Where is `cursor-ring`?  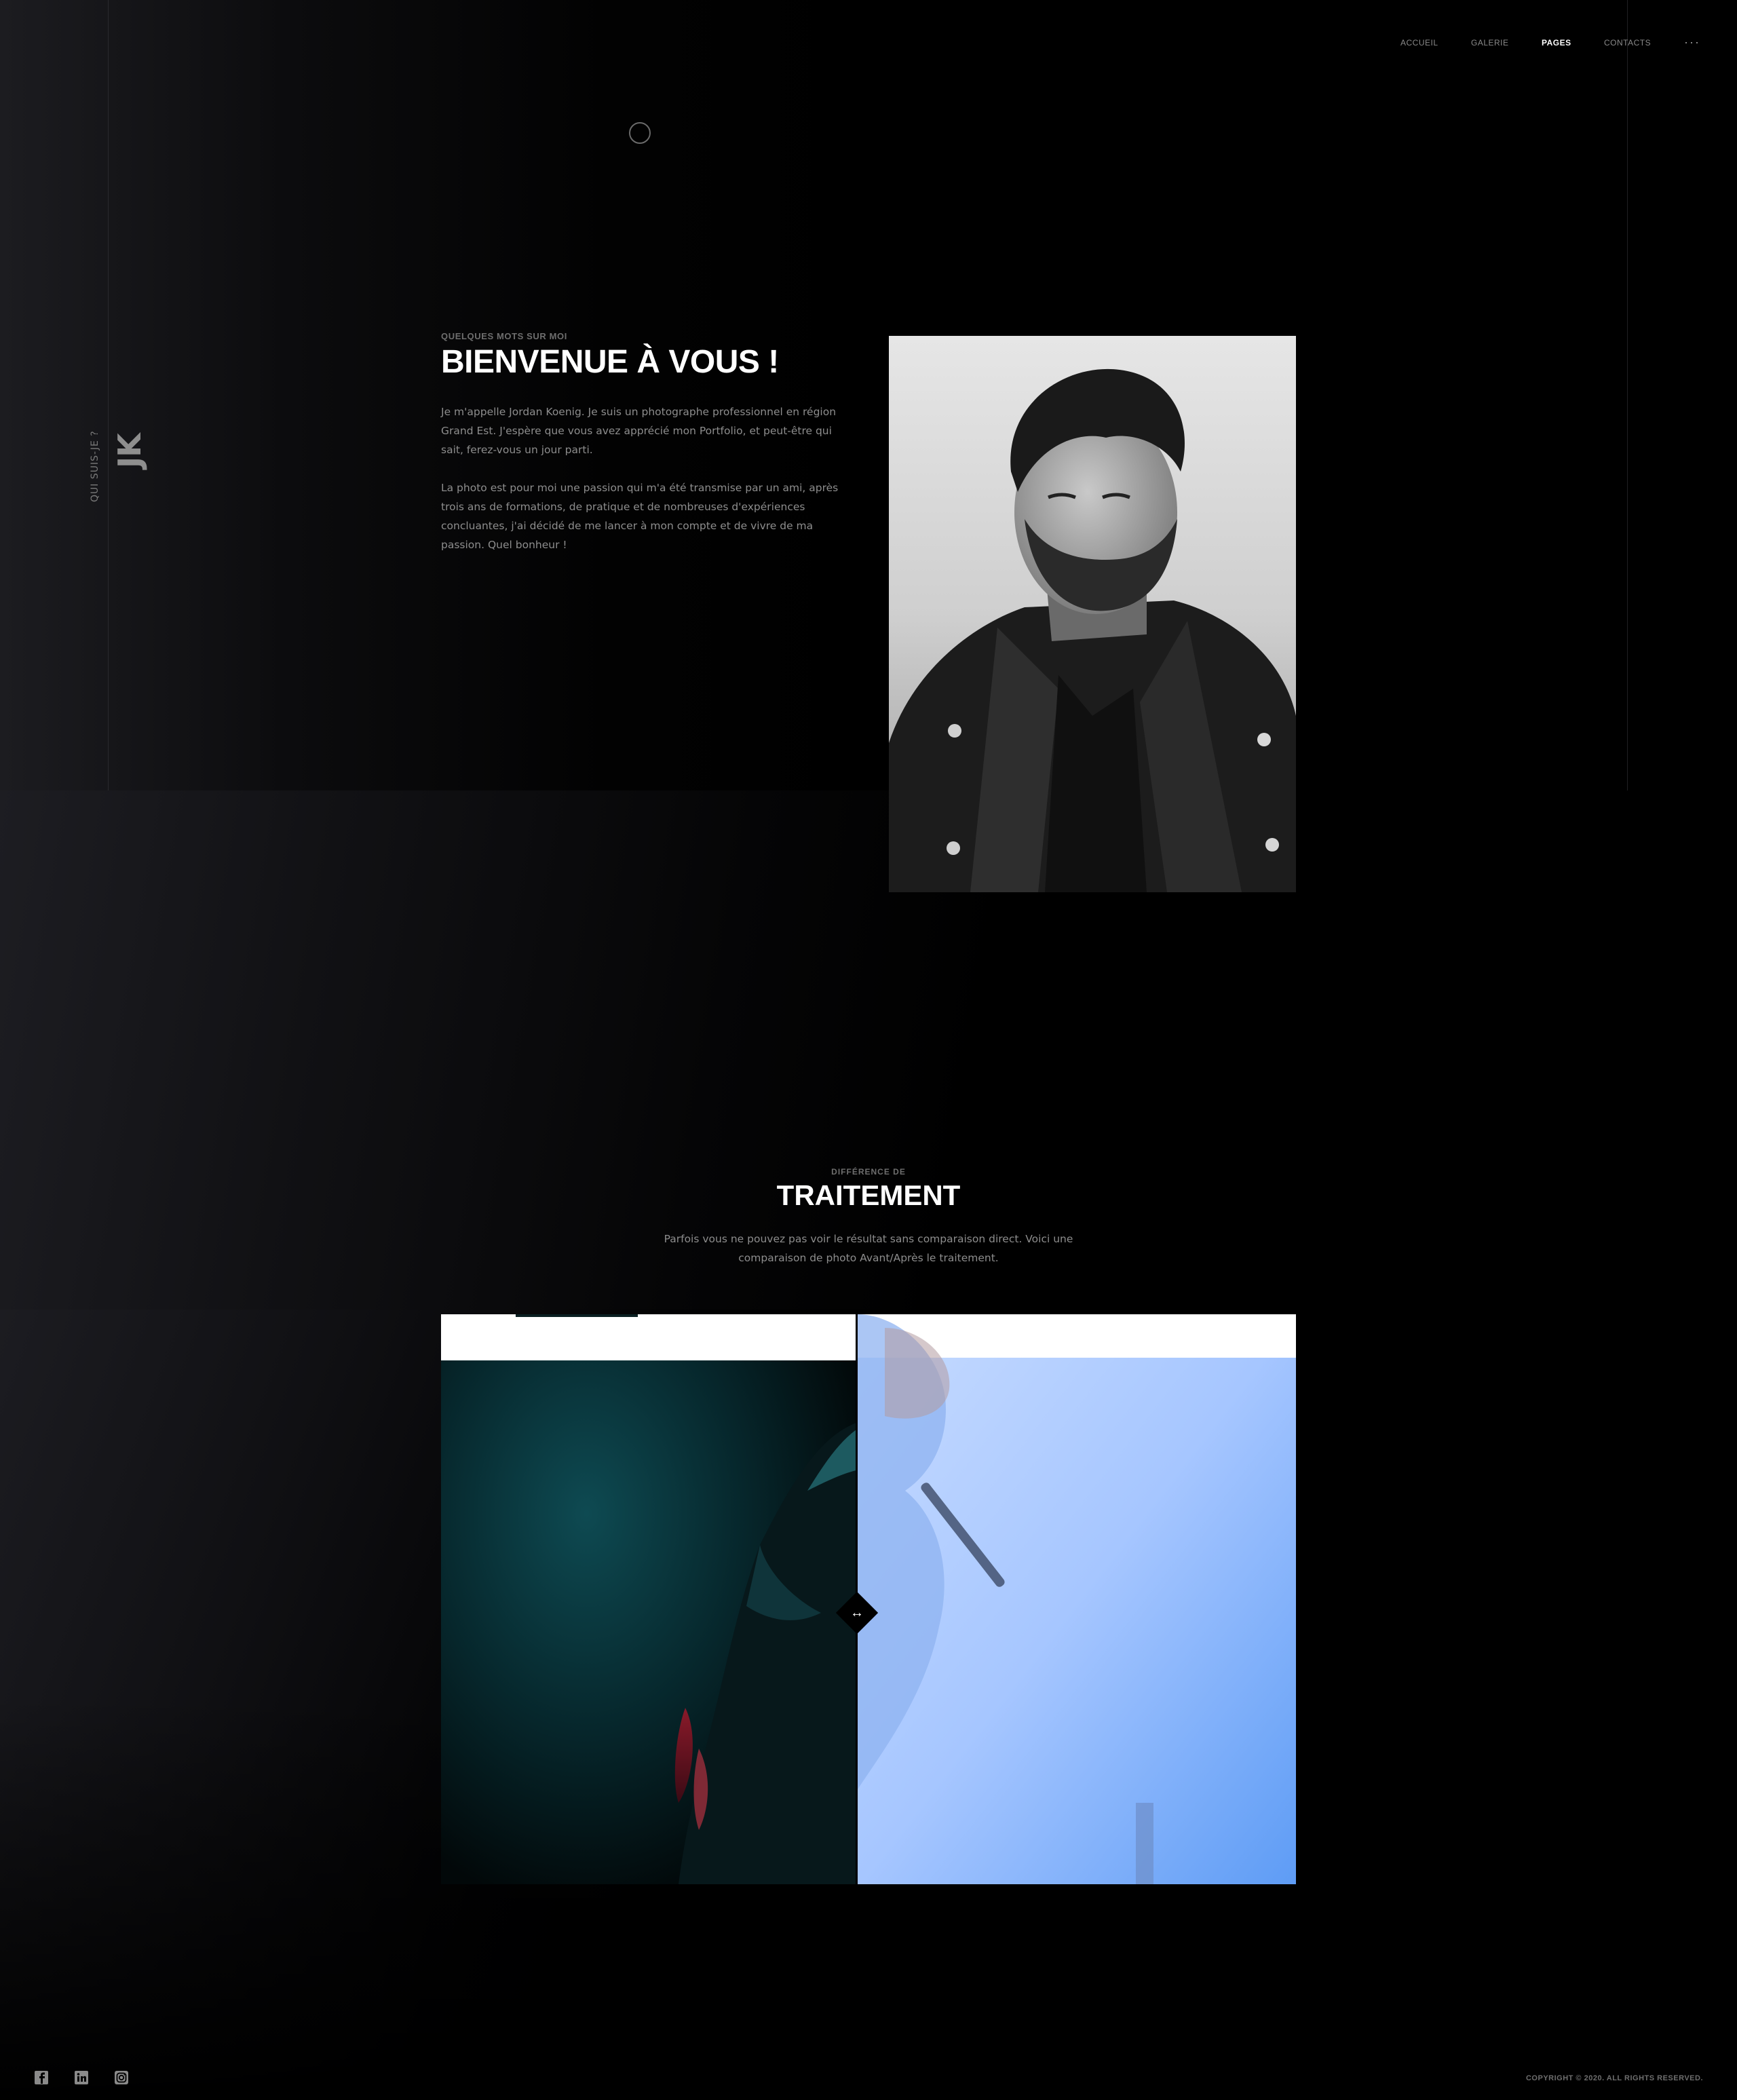 cursor-ring is located at coordinates (640, 133).